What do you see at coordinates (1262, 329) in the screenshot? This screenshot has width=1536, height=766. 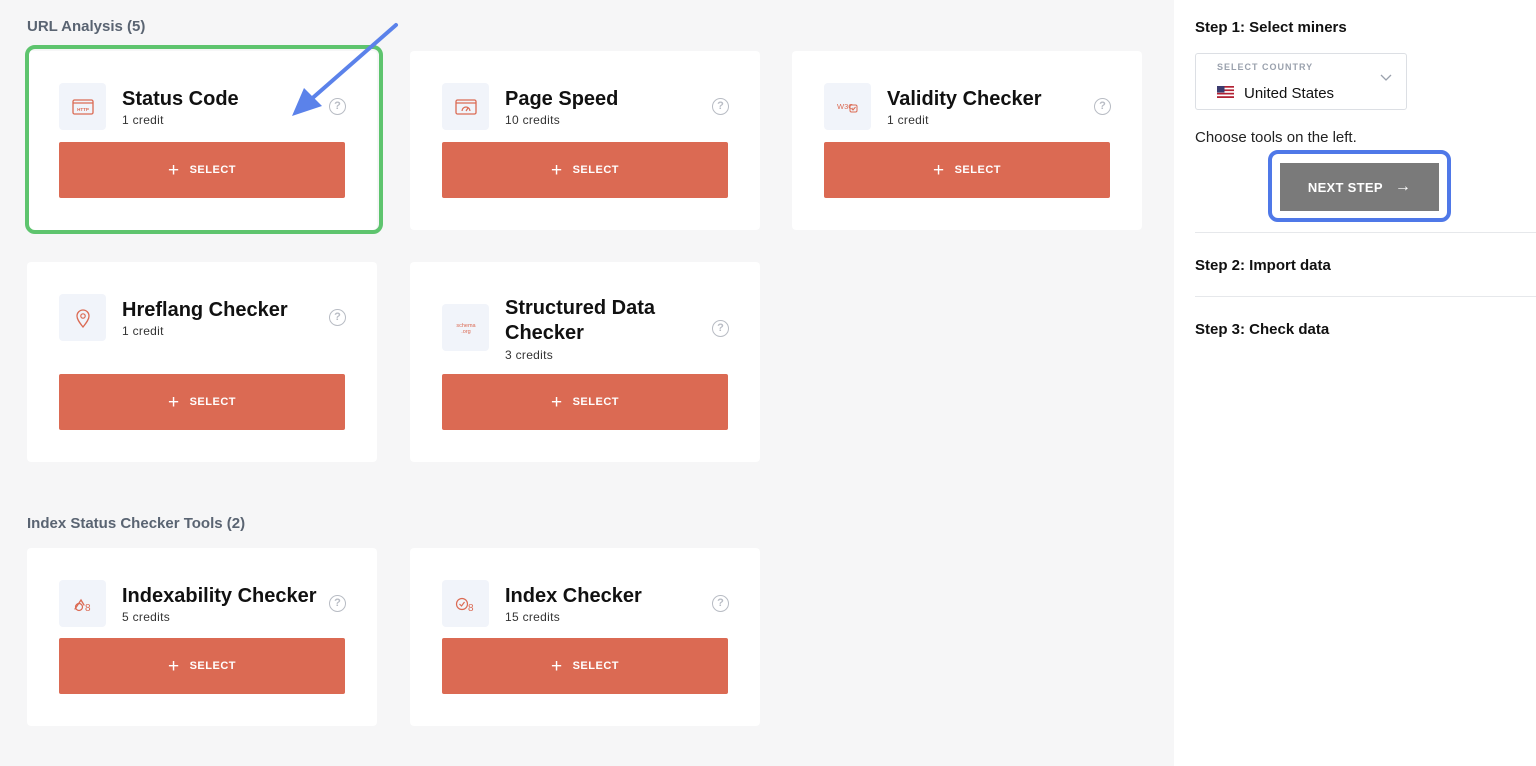 I see `step-3-title: Step 3: Check data` at bounding box center [1262, 329].